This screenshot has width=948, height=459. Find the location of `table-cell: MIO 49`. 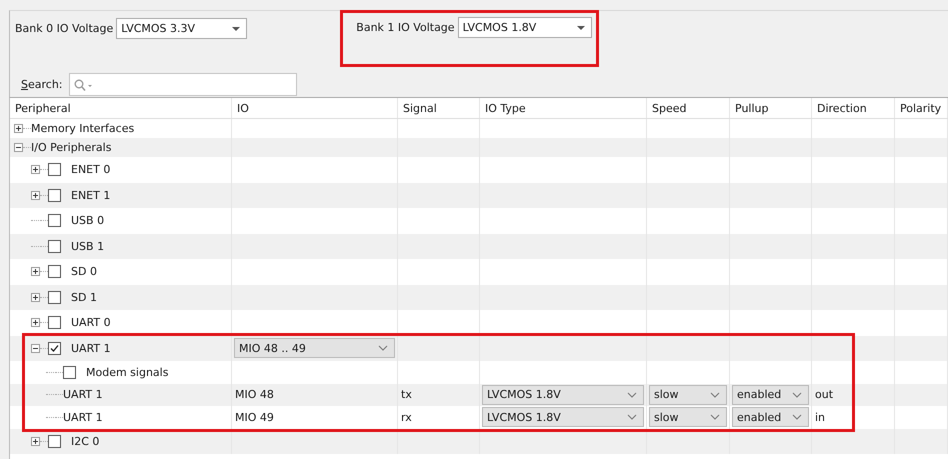

table-cell: MIO 49 is located at coordinates (254, 417).